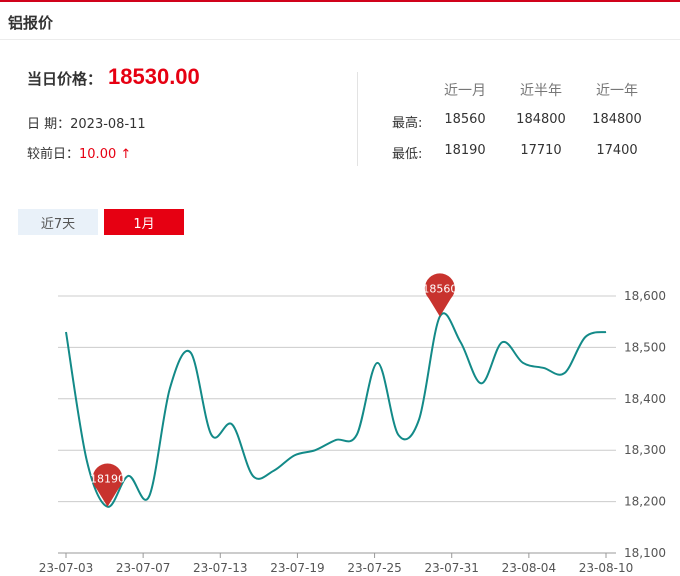  Describe the element at coordinates (143, 568) in the screenshot. I see `x-tick-label: 23-07-07` at that location.